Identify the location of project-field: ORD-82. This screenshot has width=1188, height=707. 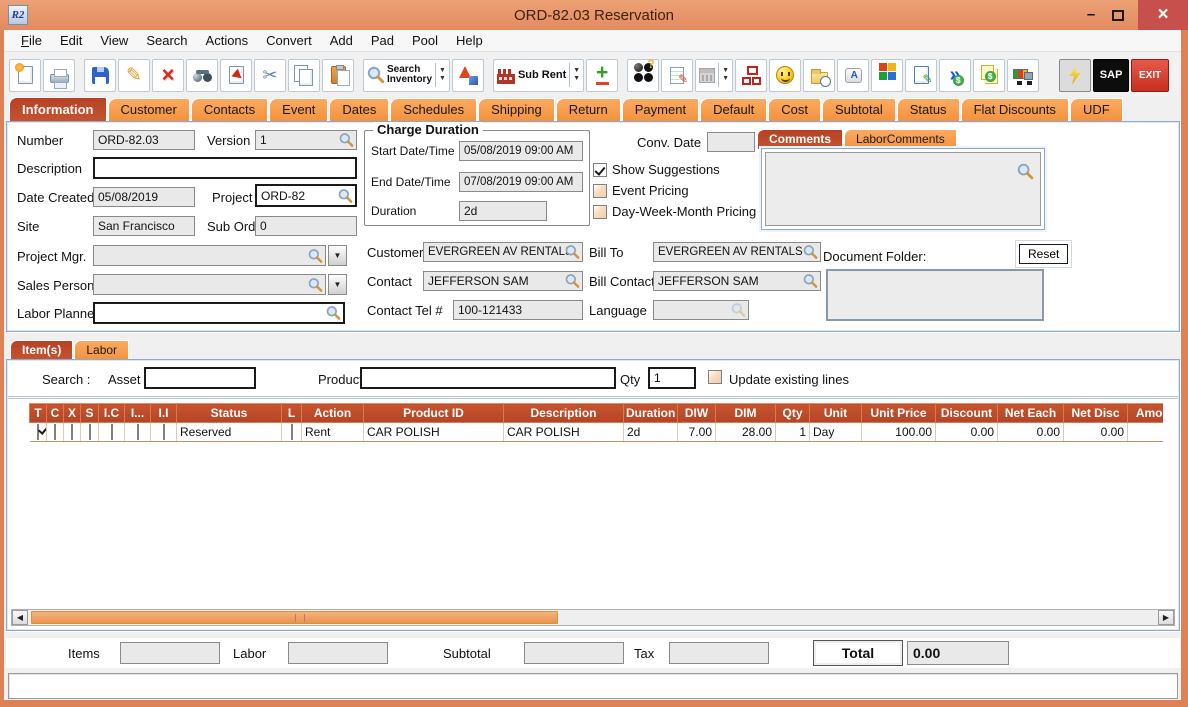
(306, 195).